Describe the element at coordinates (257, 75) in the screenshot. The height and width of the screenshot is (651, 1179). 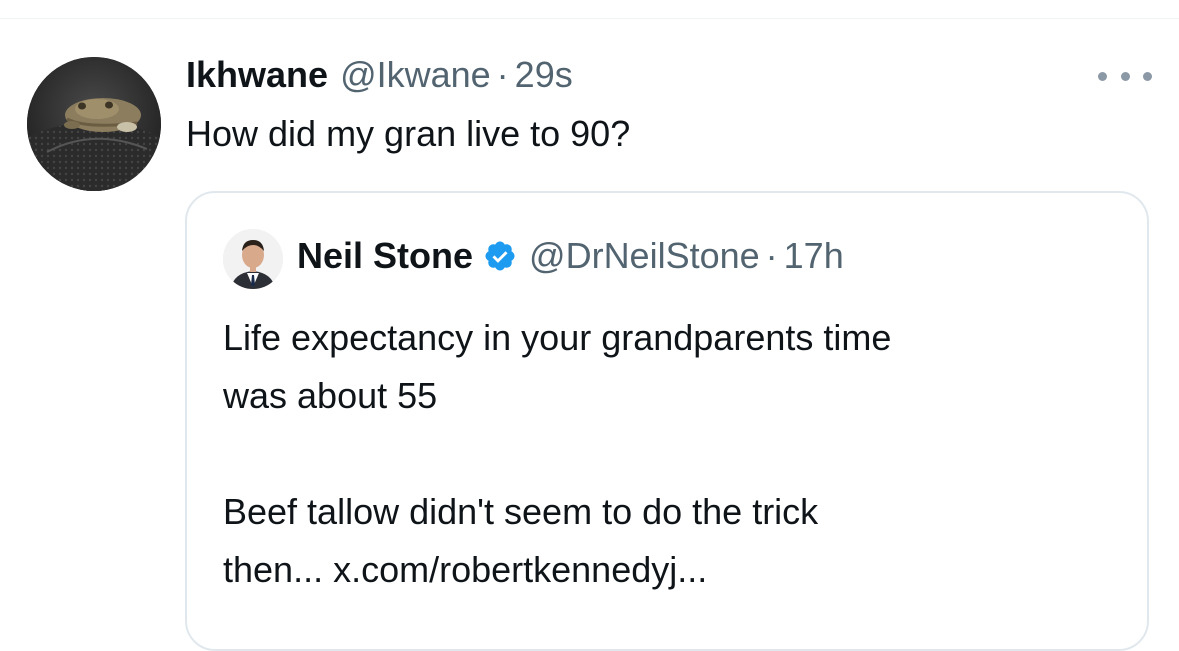
I see `author-display-name: Ikhwane` at that location.